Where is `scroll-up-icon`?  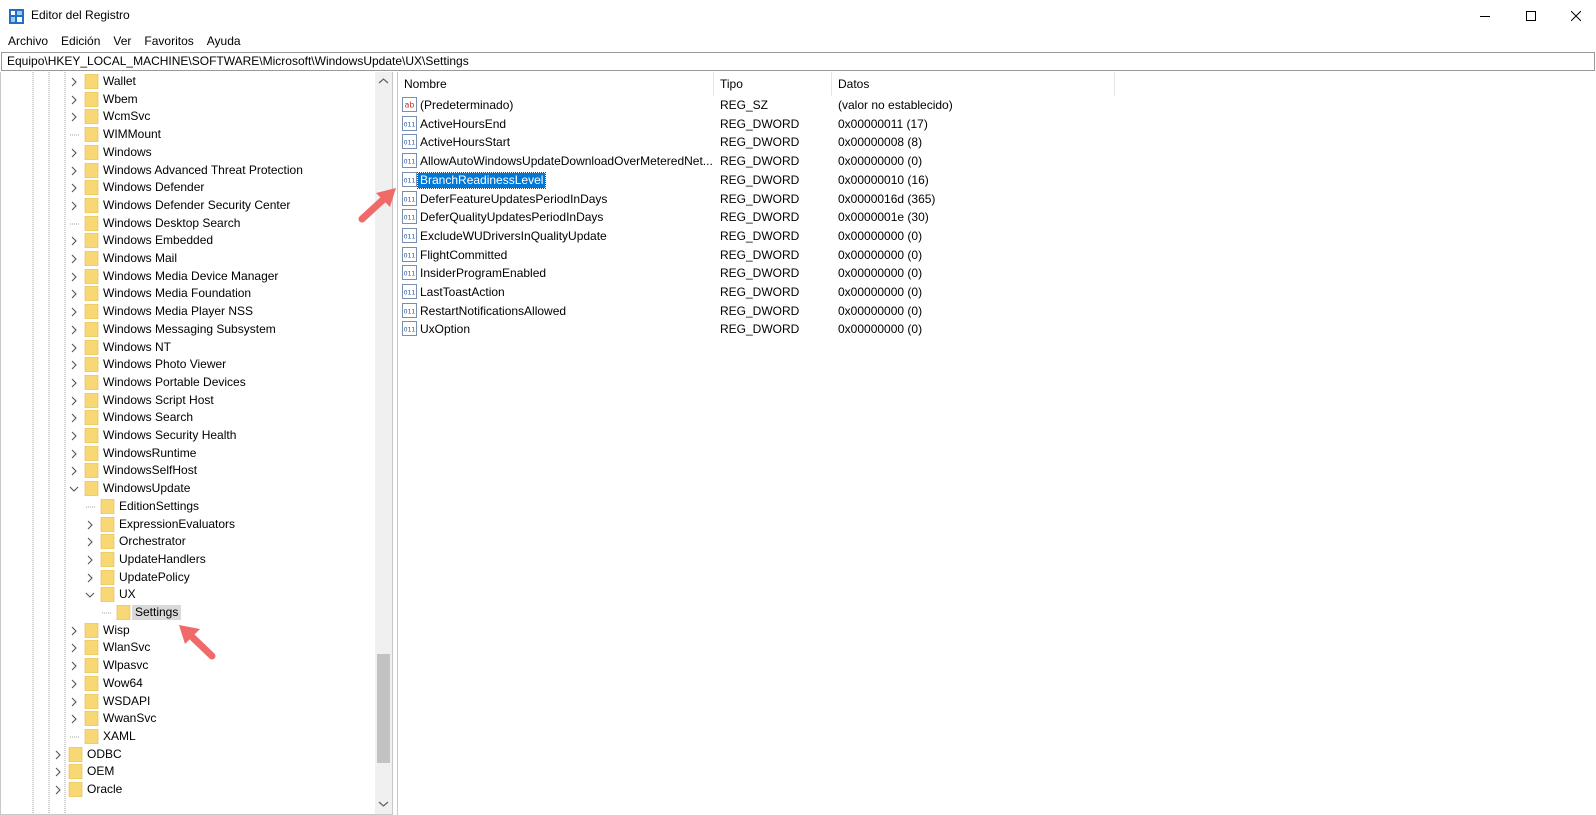
scroll-up-icon is located at coordinates (383, 81).